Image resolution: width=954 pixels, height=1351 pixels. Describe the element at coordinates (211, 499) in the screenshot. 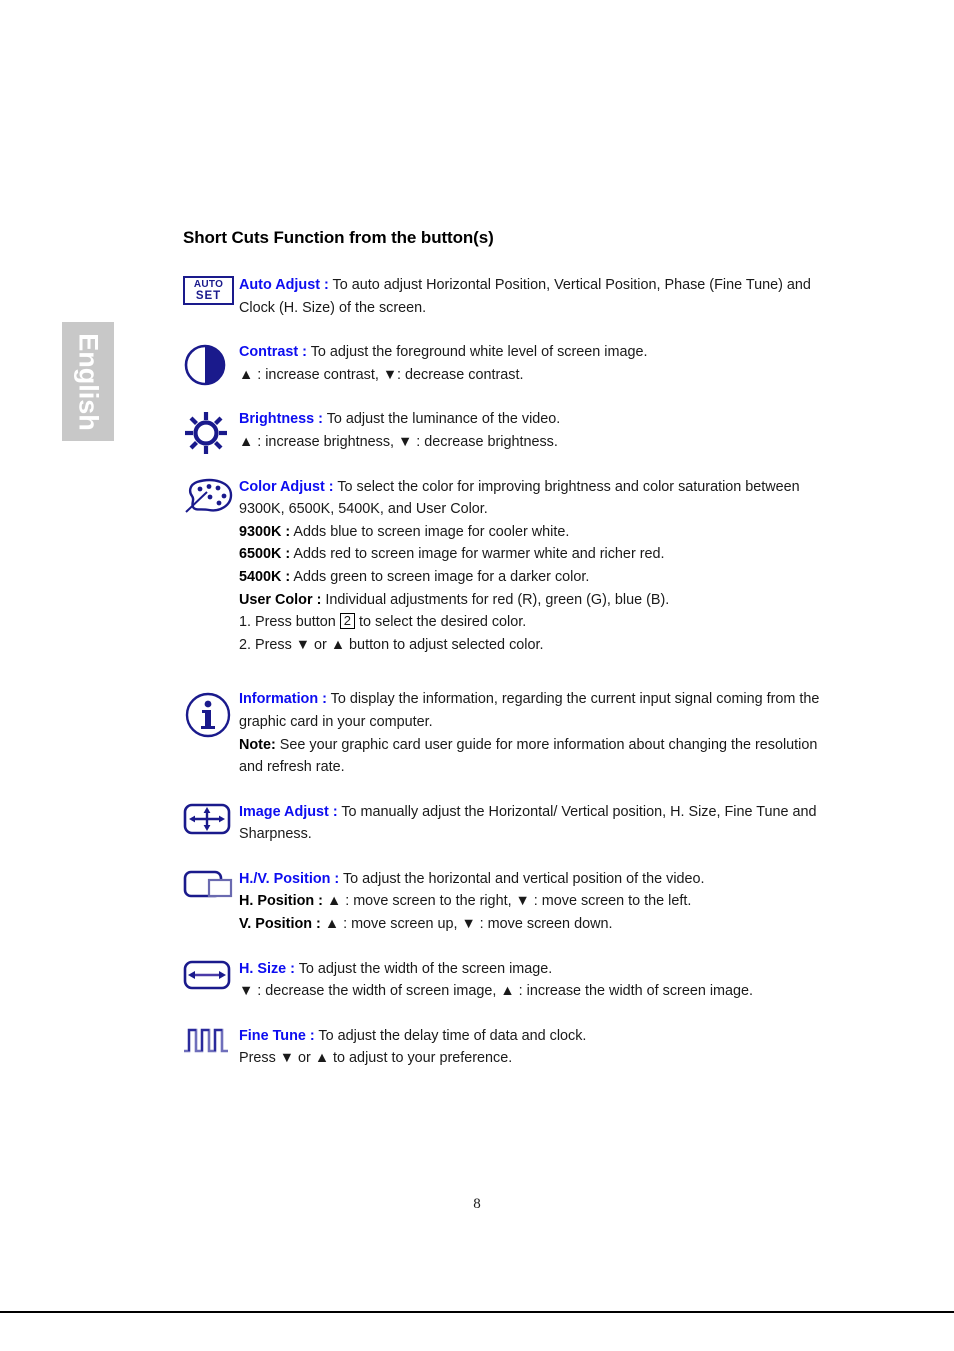

I see `color-palette-icon` at that location.